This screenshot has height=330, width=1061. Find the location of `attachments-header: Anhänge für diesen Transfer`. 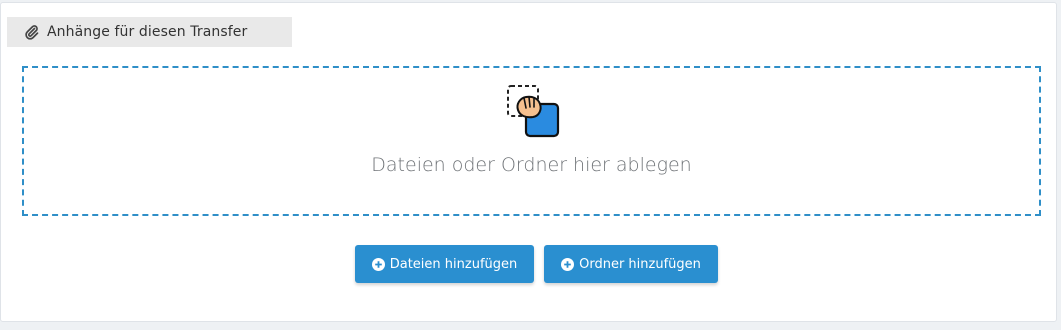

attachments-header: Anhänge für diesen Transfer is located at coordinates (149, 32).